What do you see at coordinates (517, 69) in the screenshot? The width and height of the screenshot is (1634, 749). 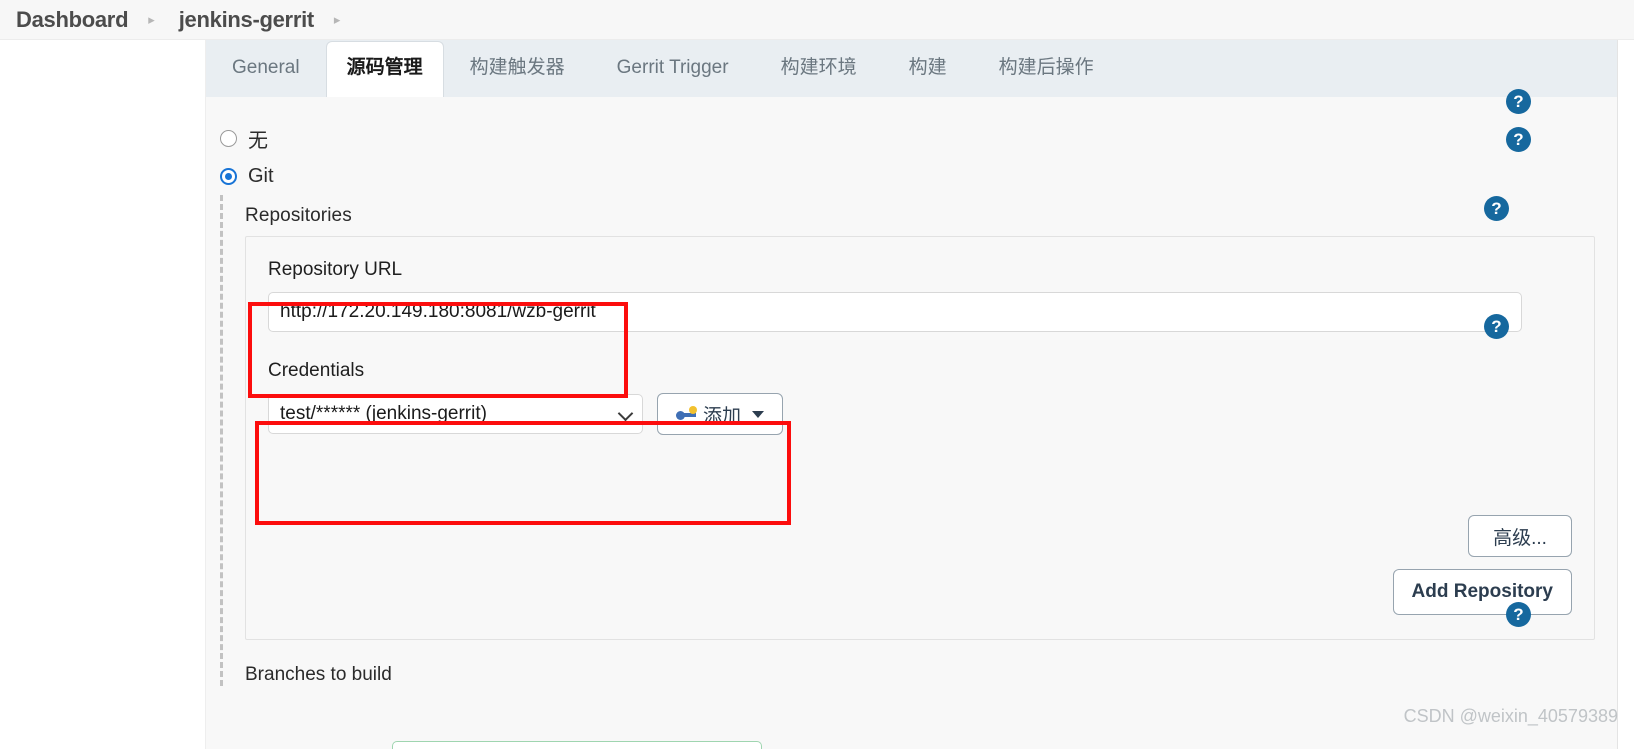 I see `tab-build-triggers: 构建触发器` at bounding box center [517, 69].